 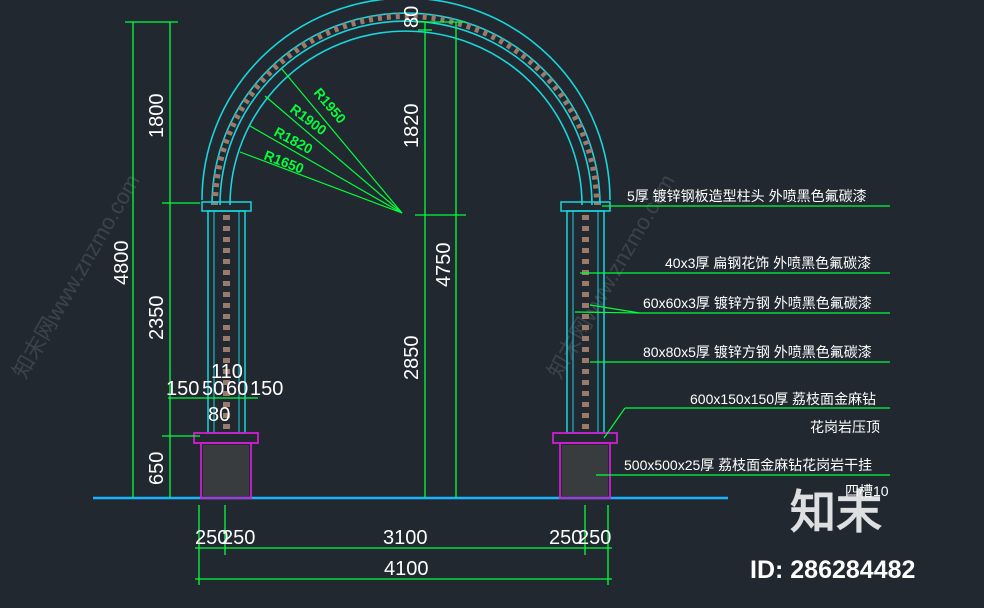 I want to click on dim-bottom-3: 3100, so click(x=405, y=538).